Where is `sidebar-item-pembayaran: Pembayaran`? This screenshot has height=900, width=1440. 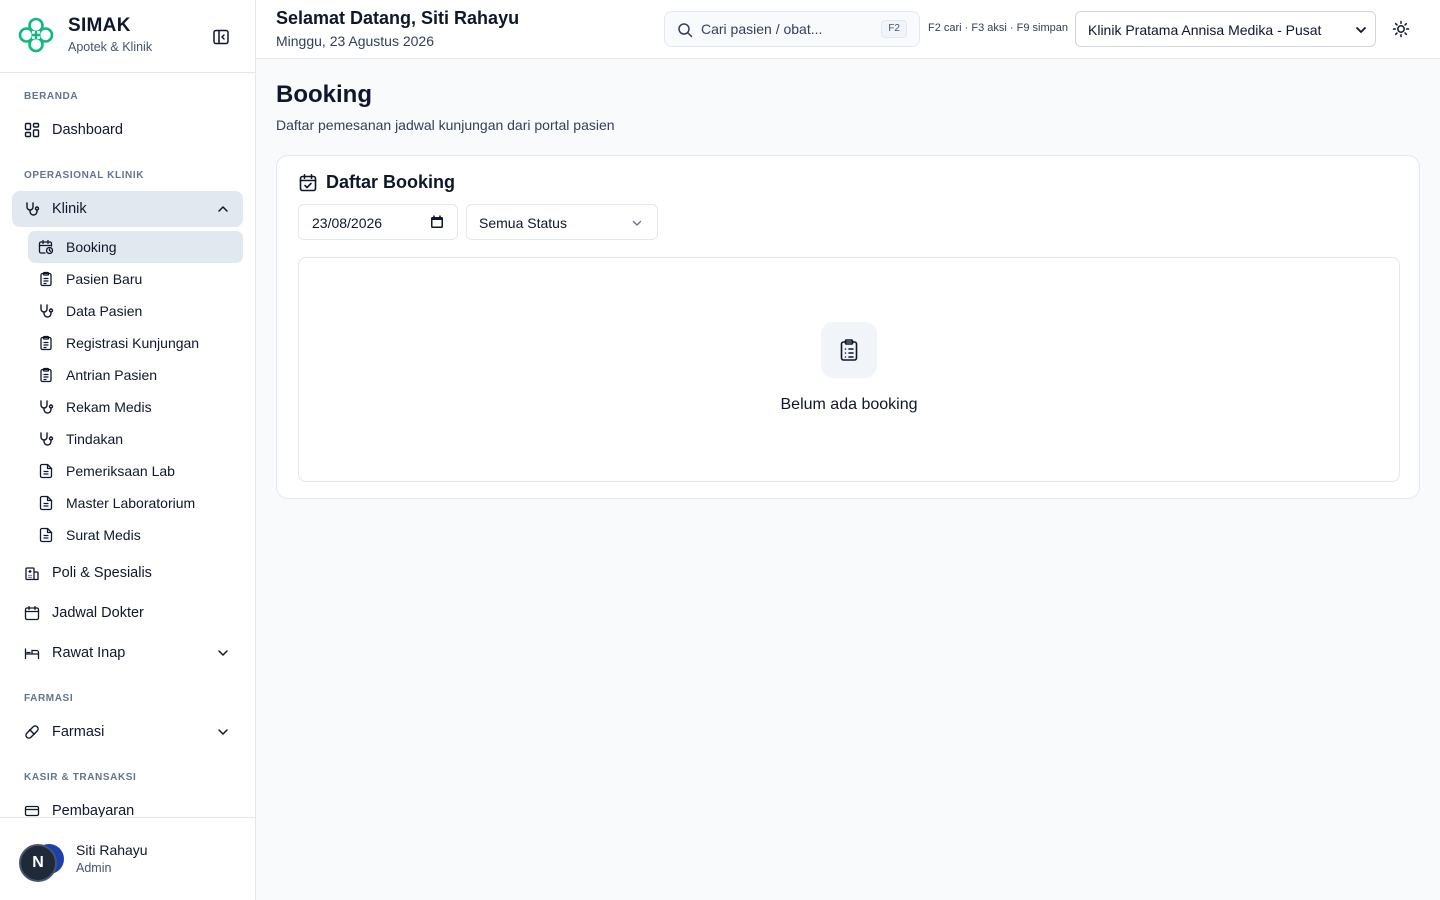 sidebar-item-pembayaran: Pembayaran is located at coordinates (127, 805).